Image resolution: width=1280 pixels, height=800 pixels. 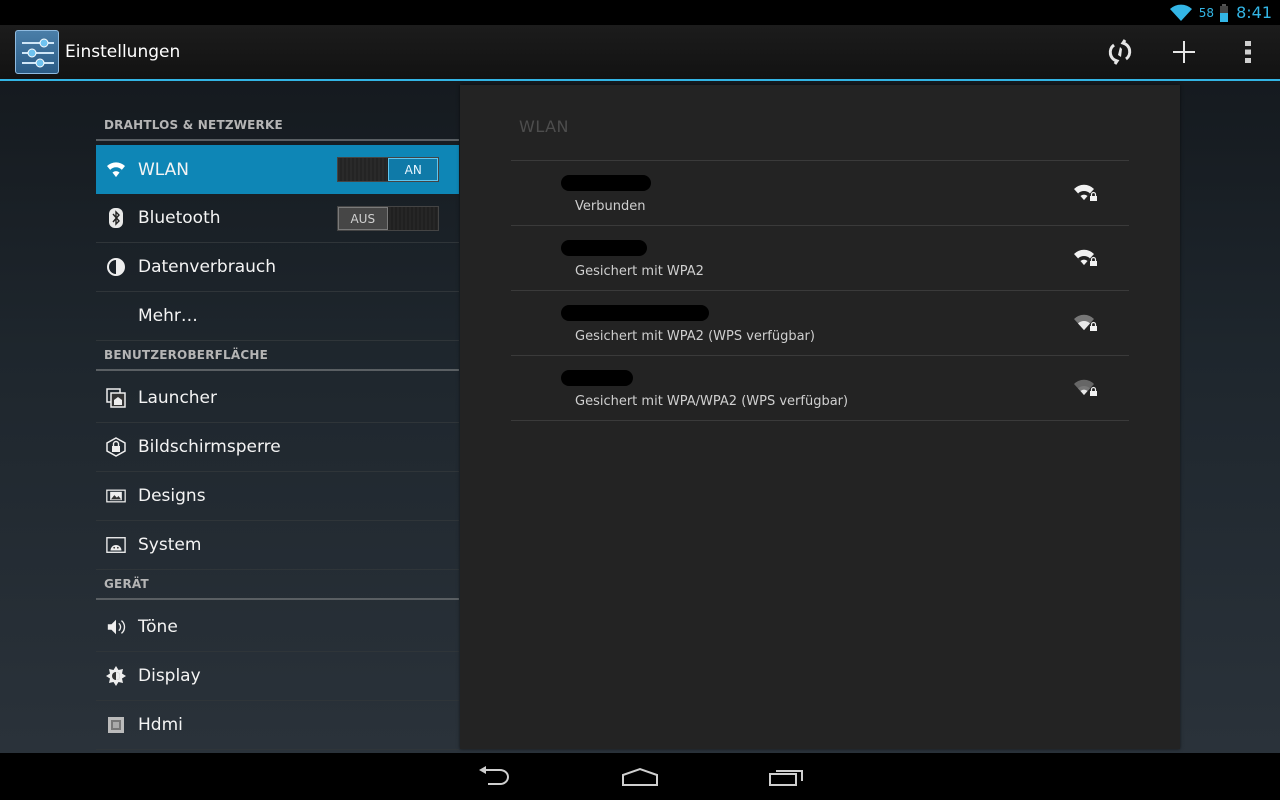 I want to click on back-icon, so click(x=494, y=775).